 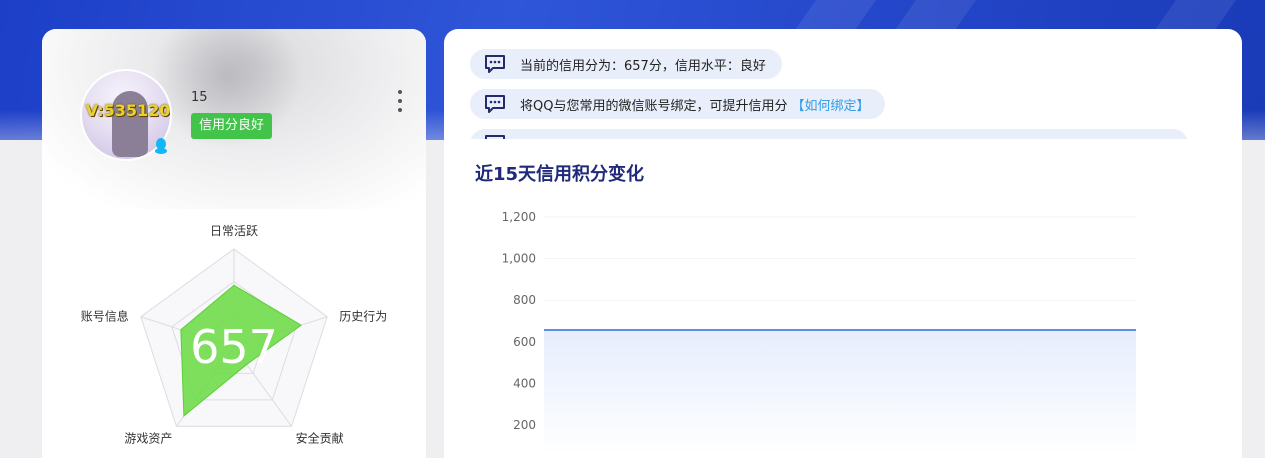 I want to click on tip-item-score: 当前的信用分为：657分，信用水平：良好, so click(x=626, y=64).